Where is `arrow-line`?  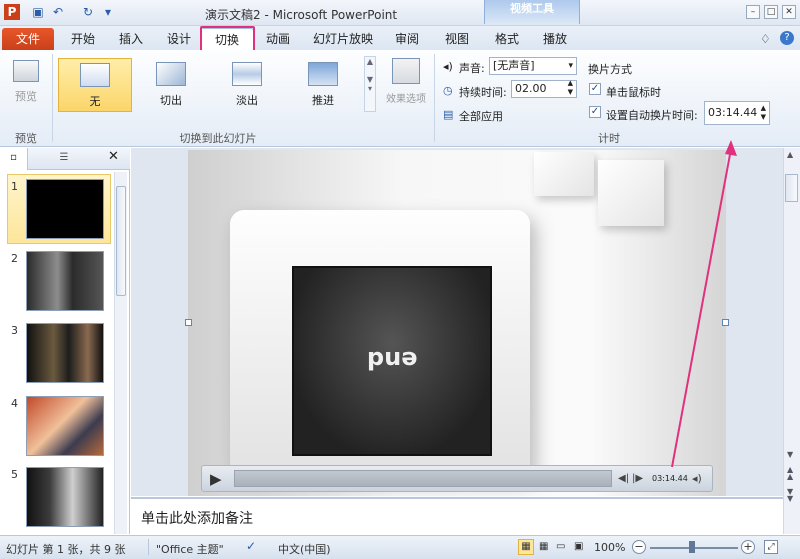 arrow-line is located at coordinates (701, 308).